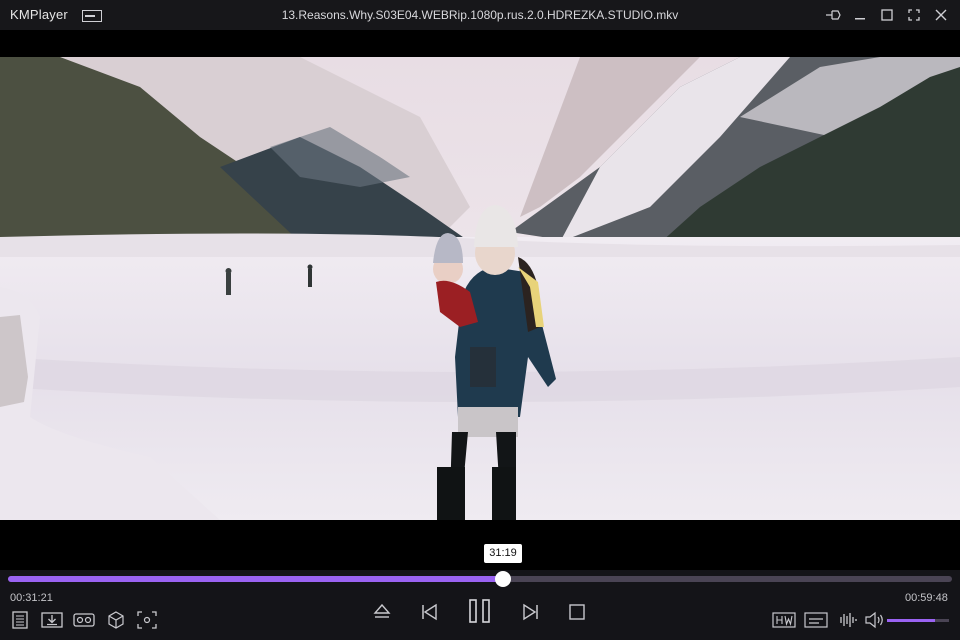 This screenshot has height=640, width=960. Describe the element at coordinates (382, 612) in the screenshot. I see `eject-icon` at that location.